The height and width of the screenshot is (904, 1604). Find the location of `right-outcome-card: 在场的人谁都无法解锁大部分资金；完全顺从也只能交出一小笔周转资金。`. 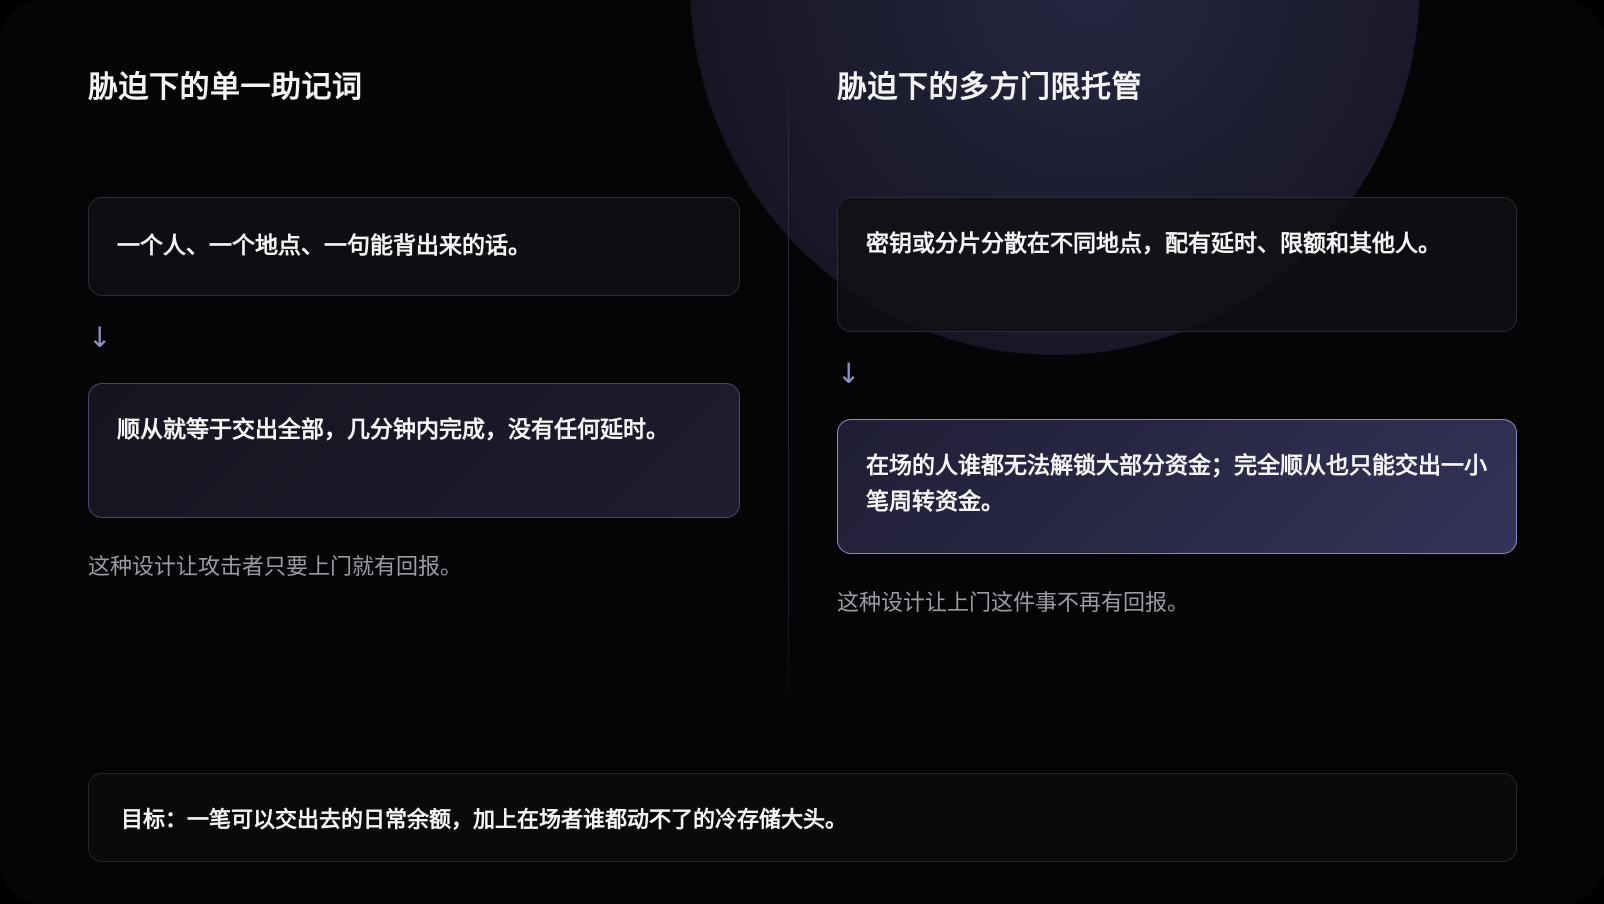

right-outcome-card: 在场的人谁都无法解锁大部分资金；完全顺从也只能交出一小笔周转资金。 is located at coordinates (1177, 486).